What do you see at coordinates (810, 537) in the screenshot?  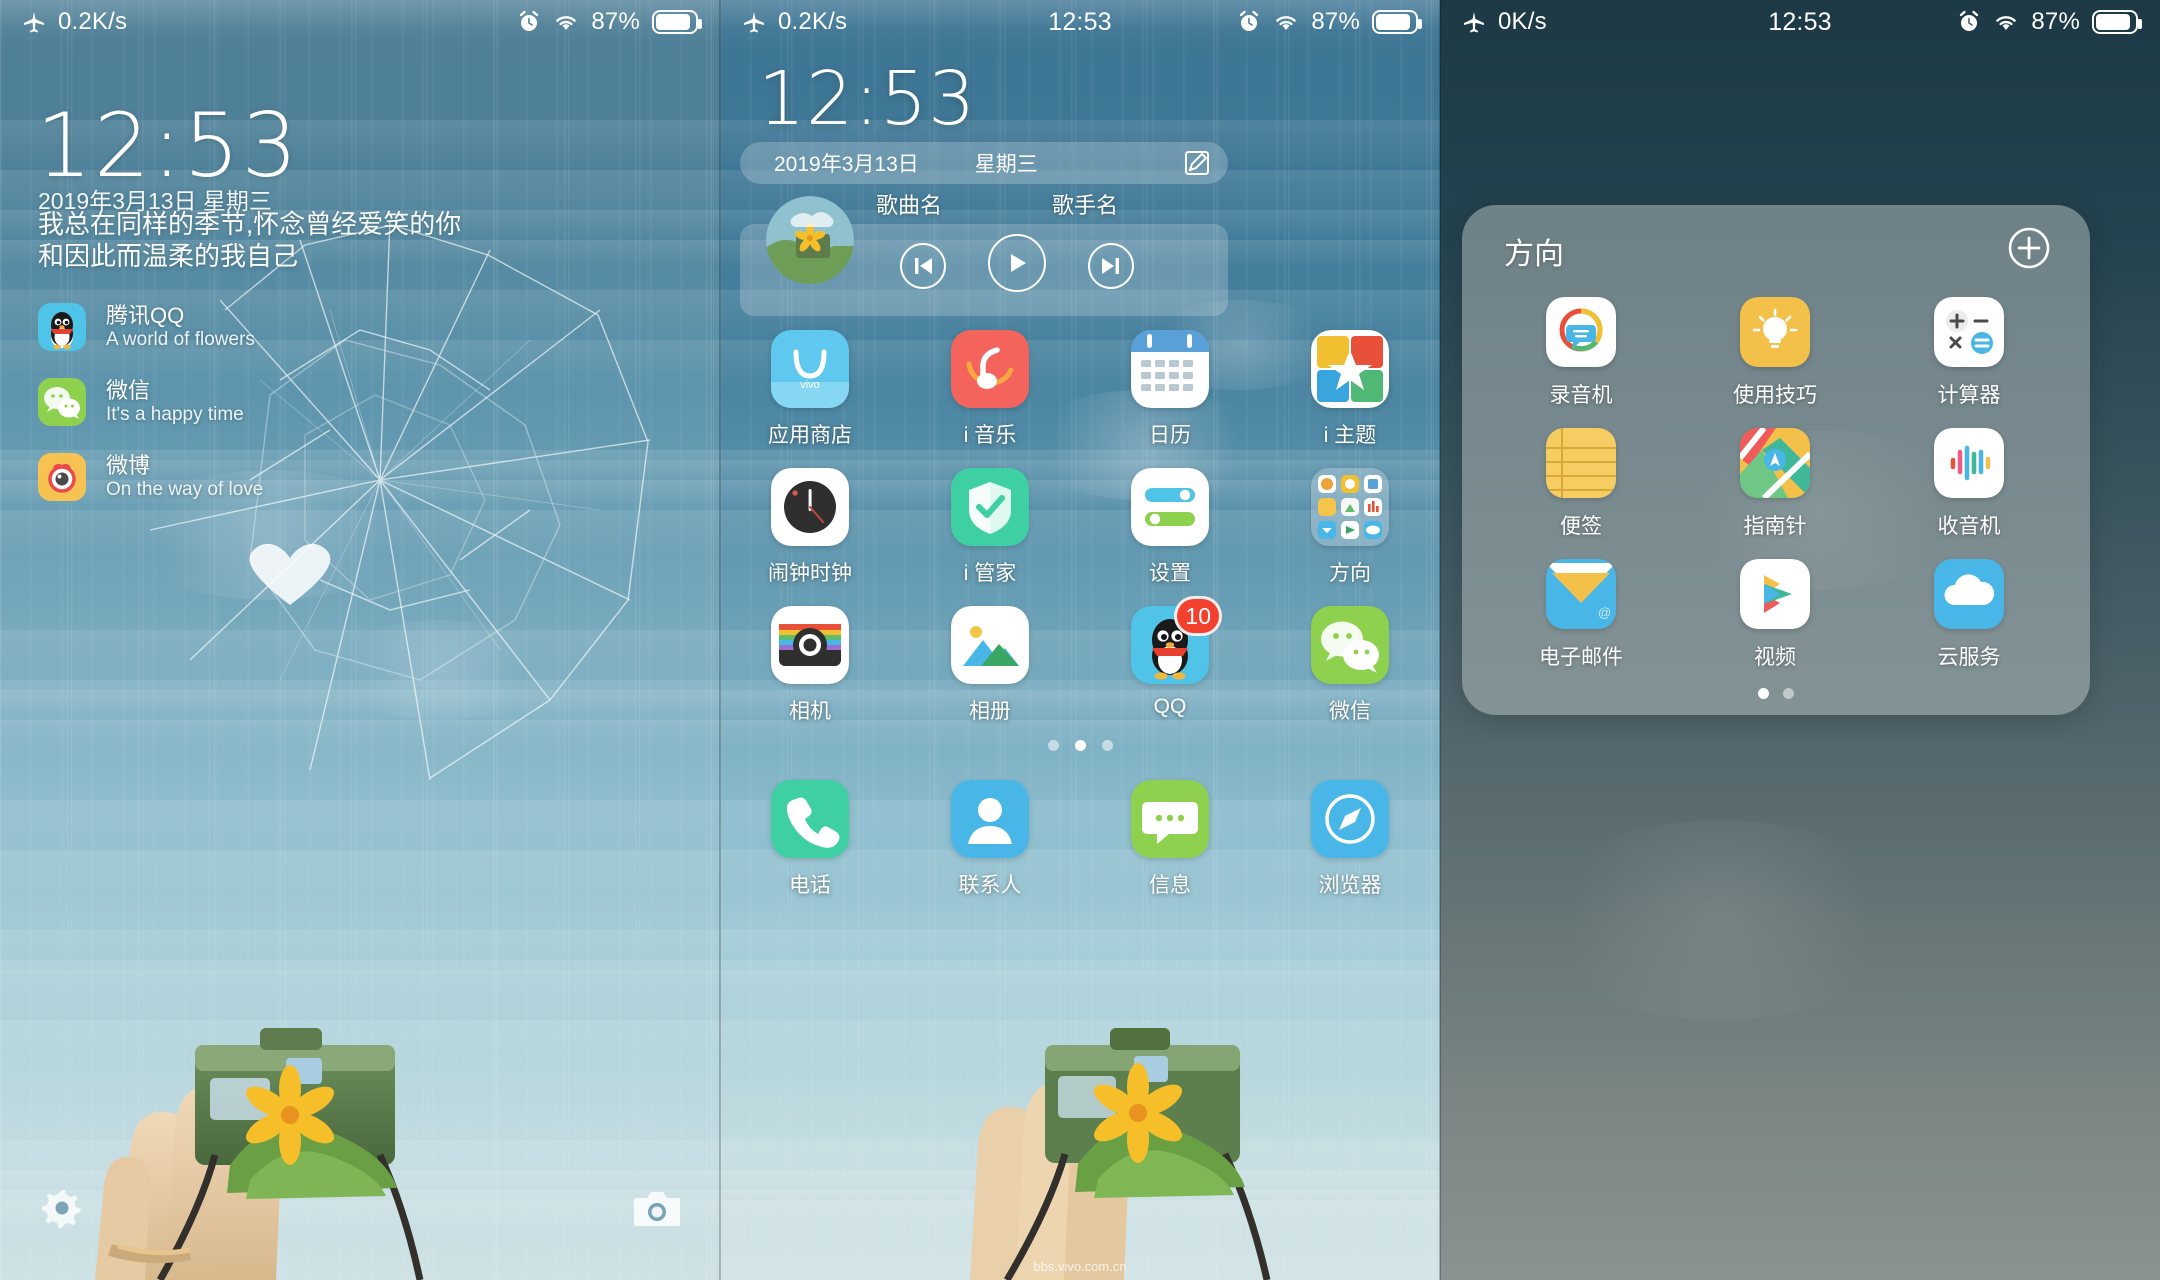 I see `app-icon-clock: 闹钟时钟` at bounding box center [810, 537].